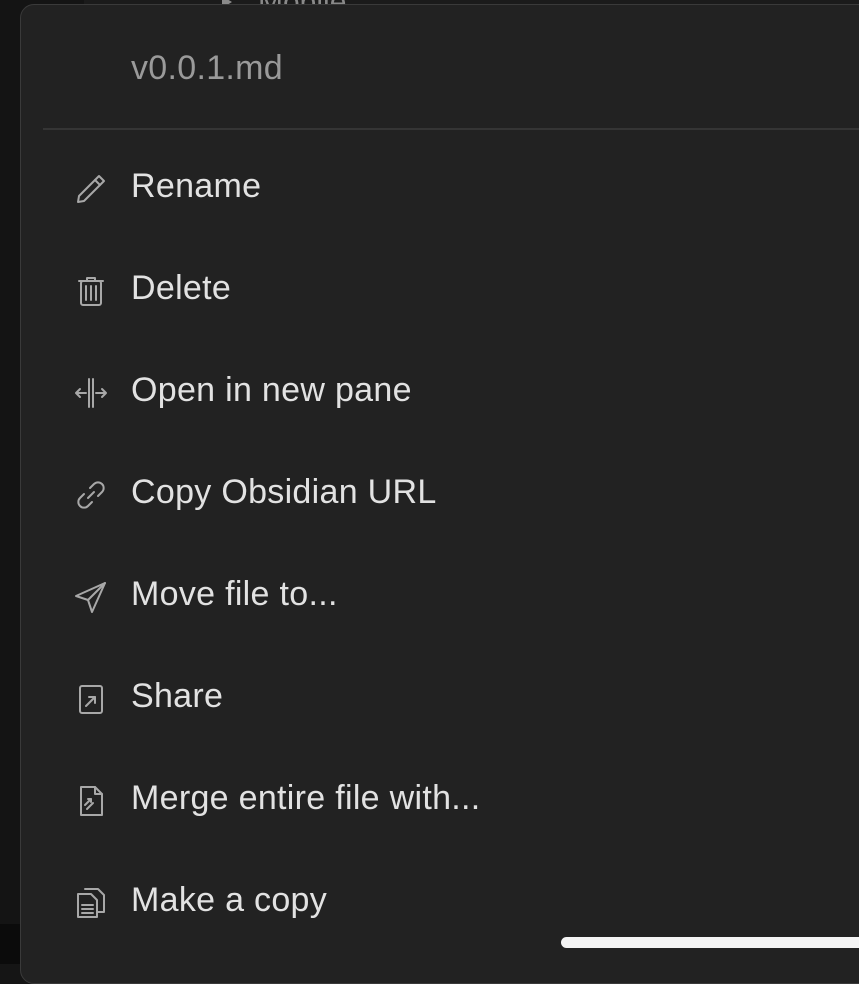  What do you see at coordinates (10, 944) in the screenshot?
I see `background-edge` at bounding box center [10, 944].